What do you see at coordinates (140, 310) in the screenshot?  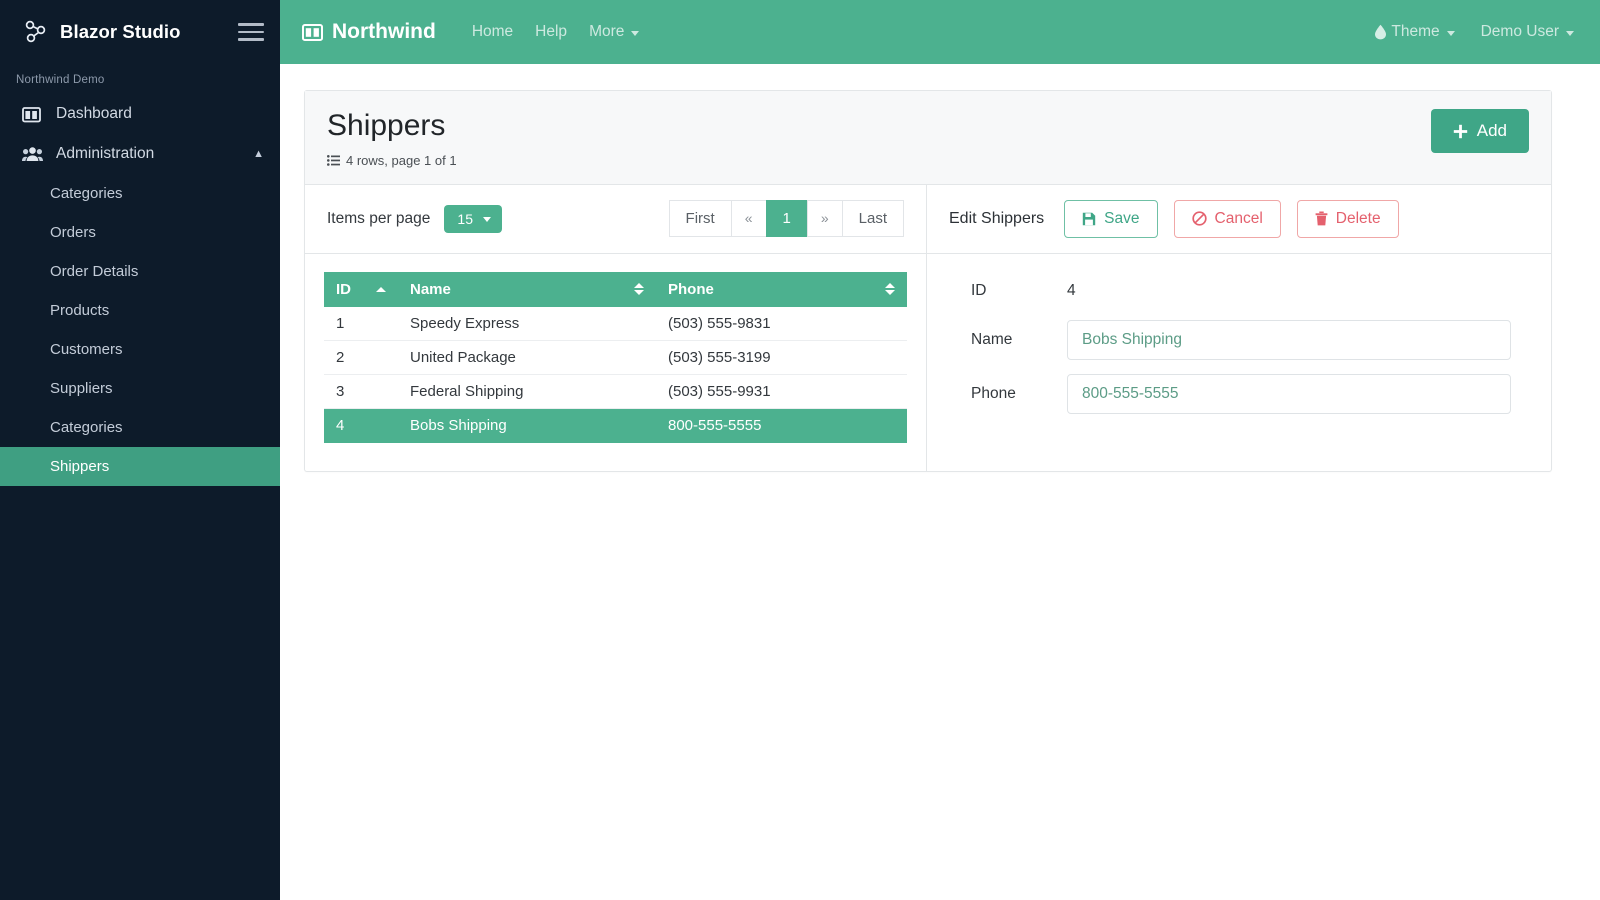 I see `sidebar-item-products: Products` at bounding box center [140, 310].